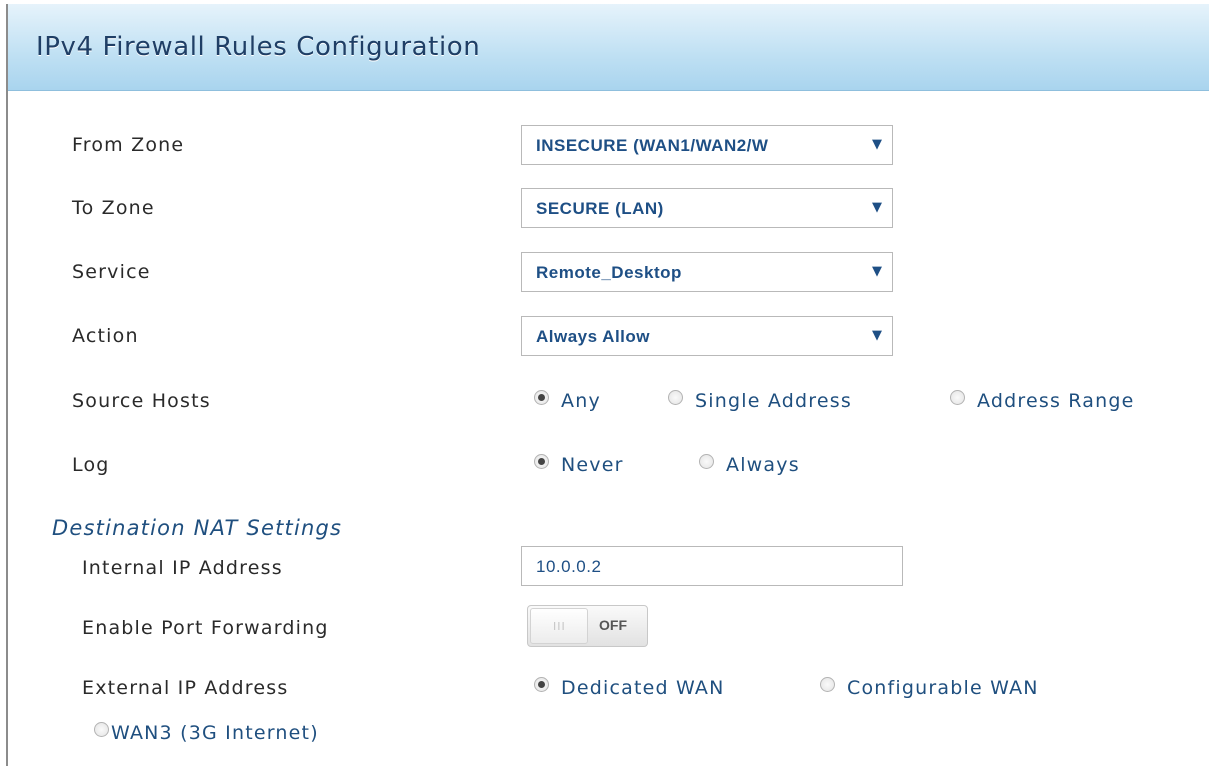  I want to click on external-ip-dedicated-option: Dedicated WAN, so click(629, 688).